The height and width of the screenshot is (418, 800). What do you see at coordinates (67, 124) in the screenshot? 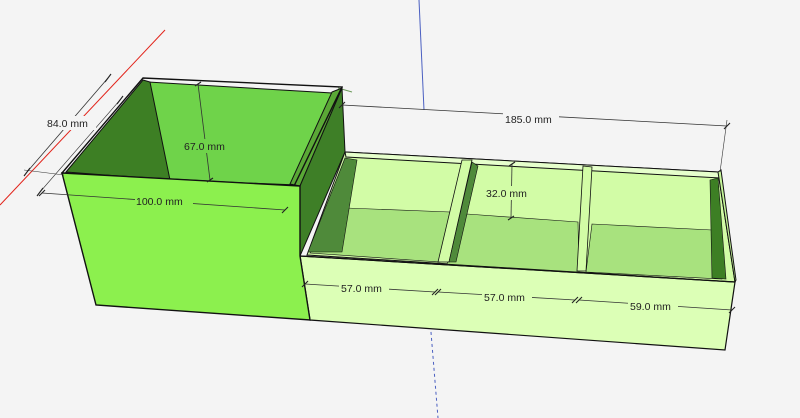
I see `dimension-label-depth: 84.0 mm` at bounding box center [67, 124].